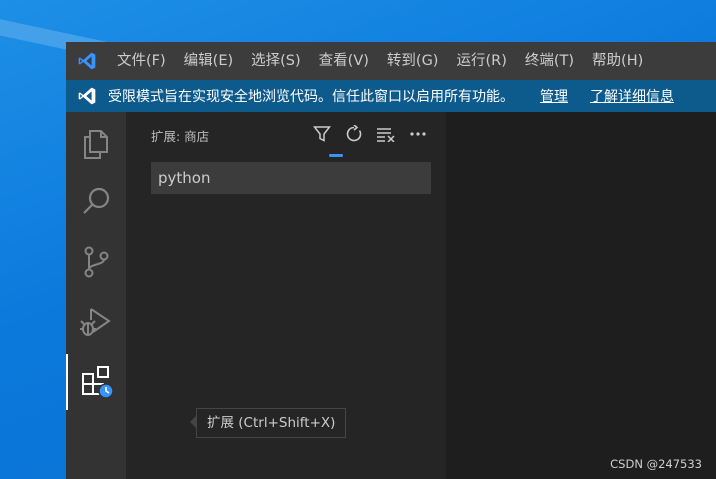 Image resolution: width=716 pixels, height=479 pixels. Describe the element at coordinates (554, 96) in the screenshot. I see `banner-manage-link: 管理` at that location.